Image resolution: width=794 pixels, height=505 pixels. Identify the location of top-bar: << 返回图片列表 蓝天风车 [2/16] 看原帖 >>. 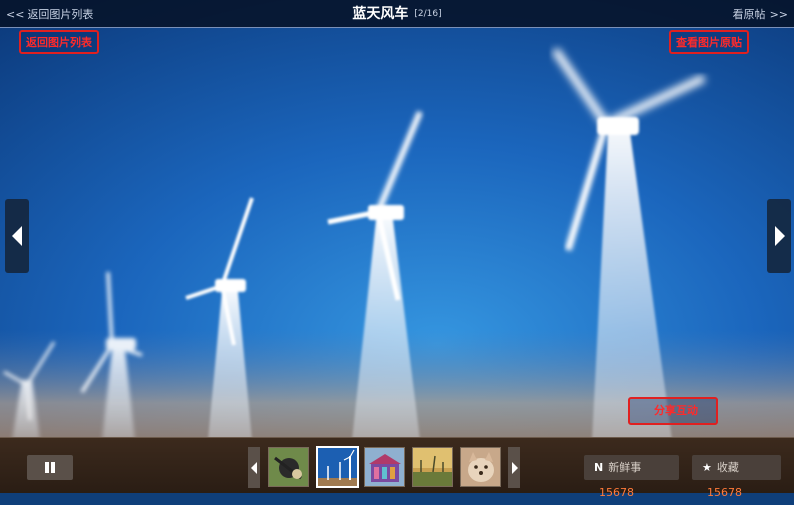
(397, 14).